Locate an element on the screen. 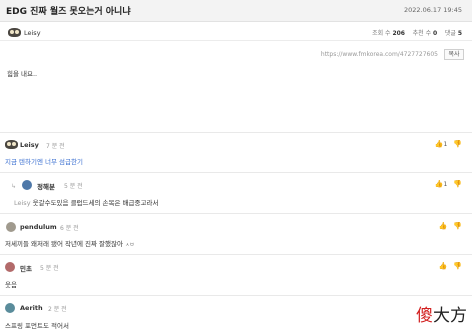 The image size is (472, 335). comment-time: 2 분 전 is located at coordinates (57, 309).